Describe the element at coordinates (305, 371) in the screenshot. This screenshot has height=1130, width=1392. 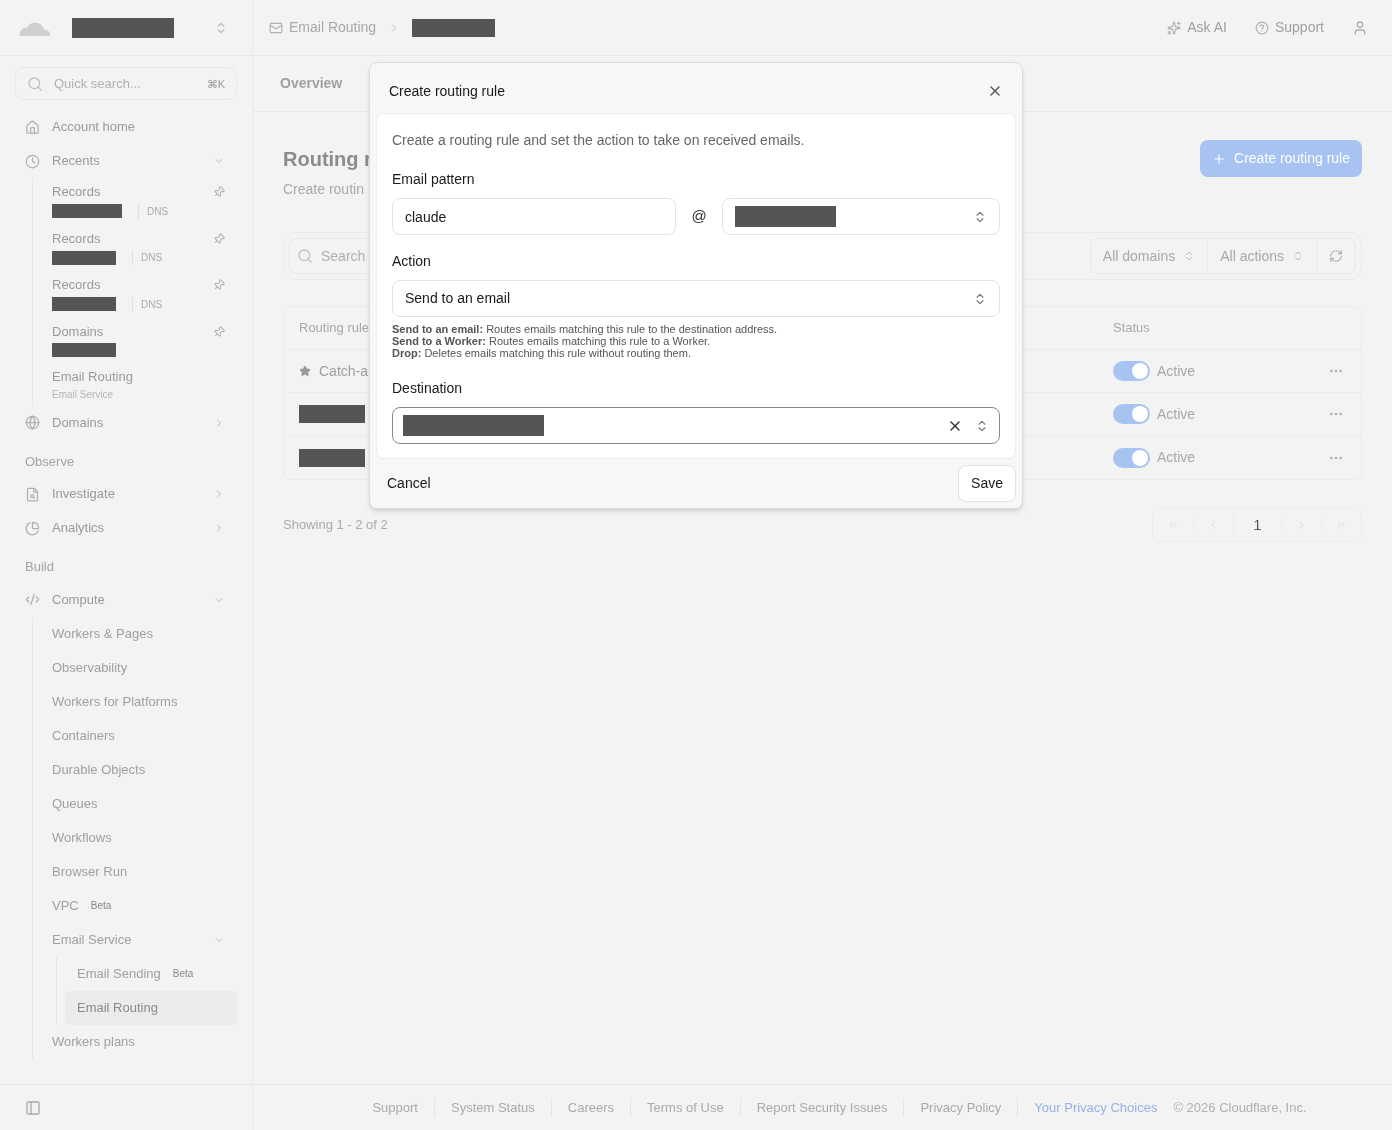
I see `star-icon` at that location.